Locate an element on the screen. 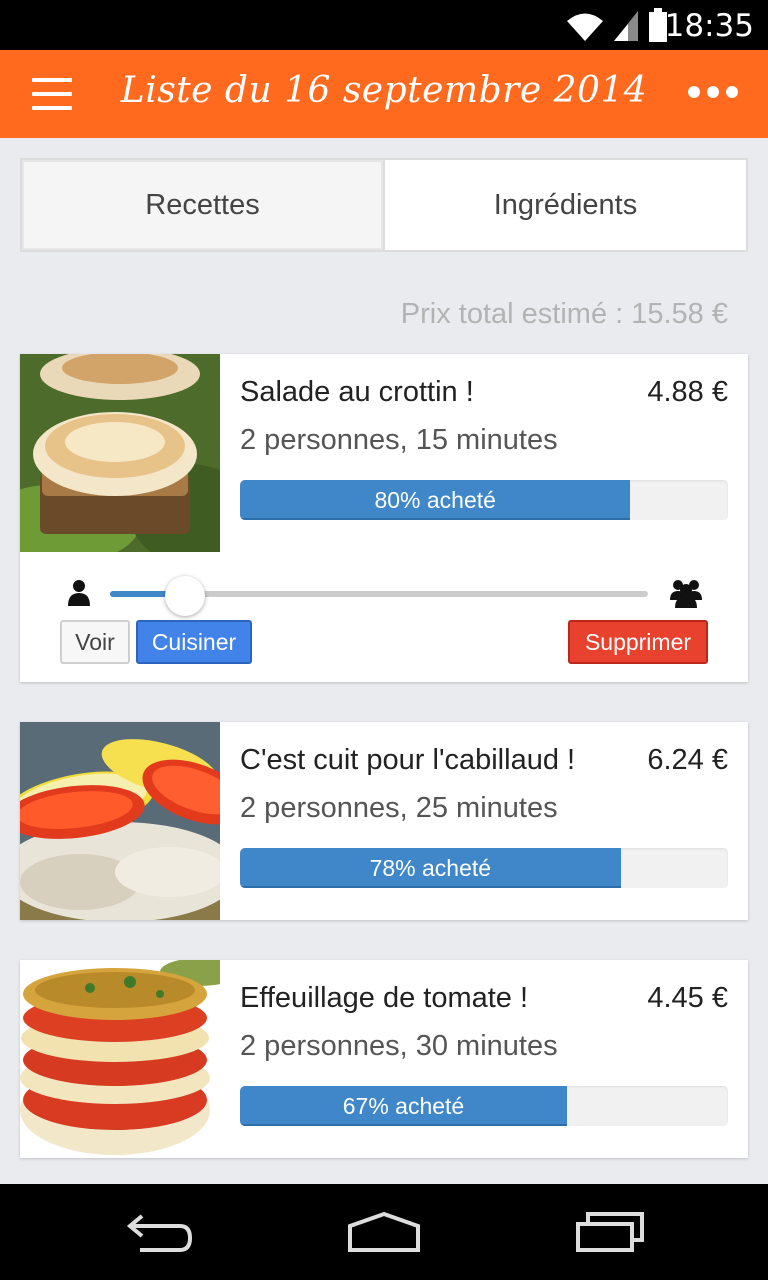 This screenshot has height=1280, width=768. person-icon is located at coordinates (79, 593).